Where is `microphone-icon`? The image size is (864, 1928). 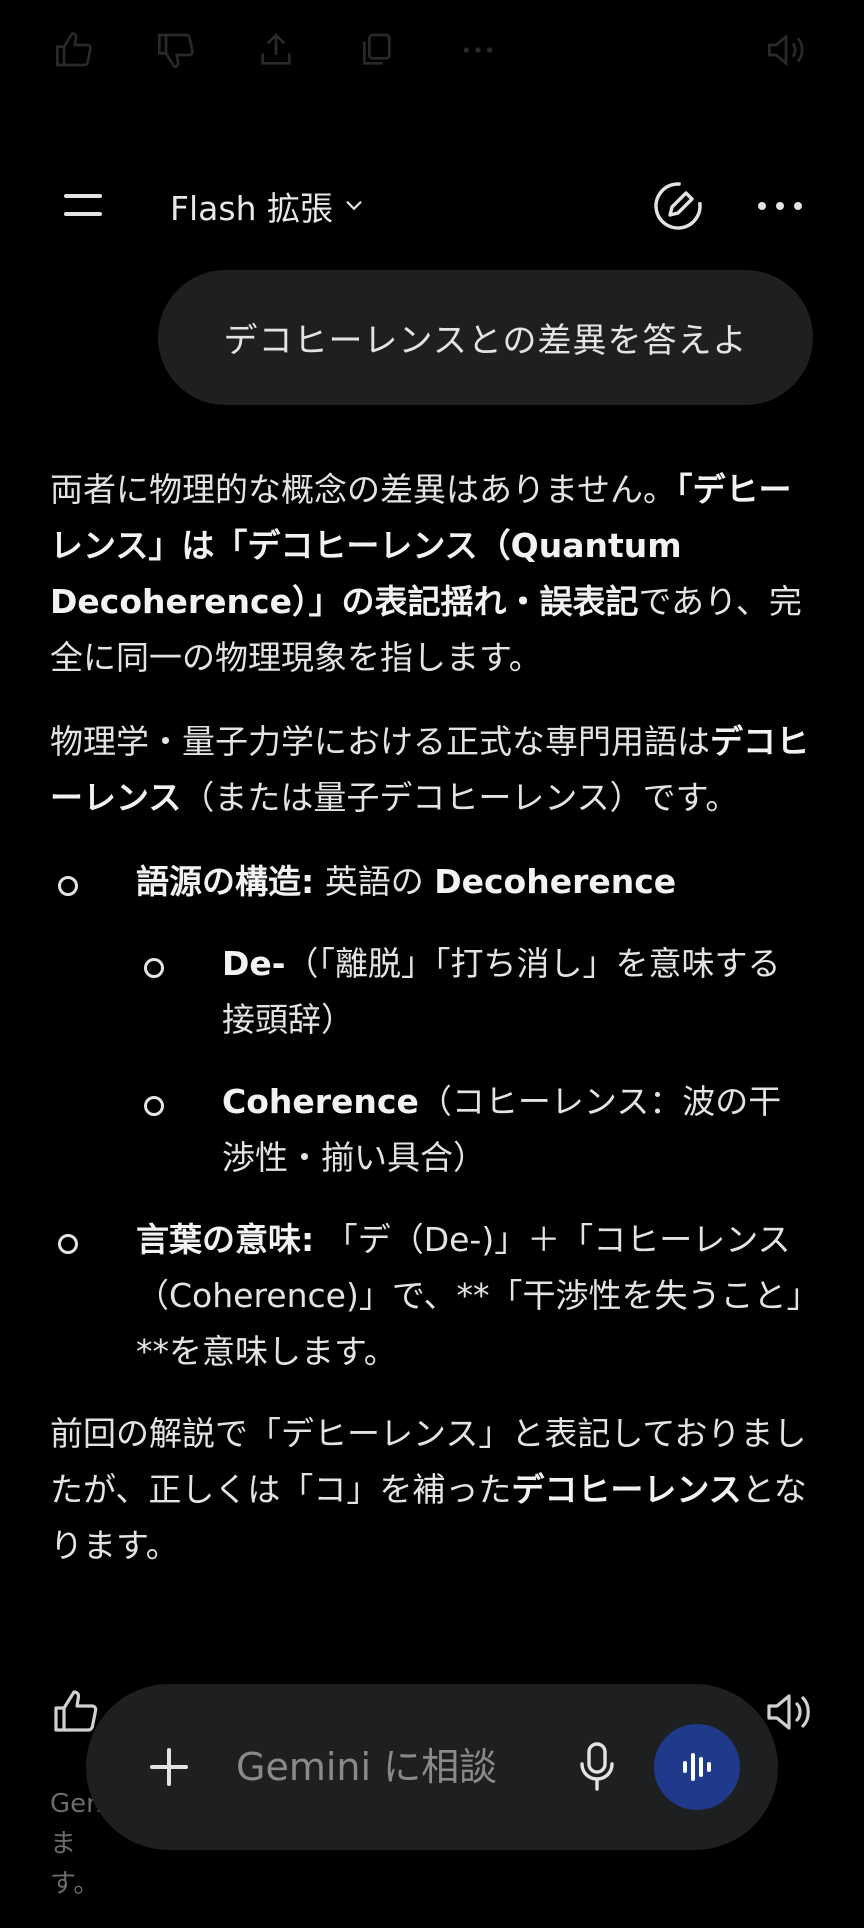 microphone-icon is located at coordinates (597, 1766).